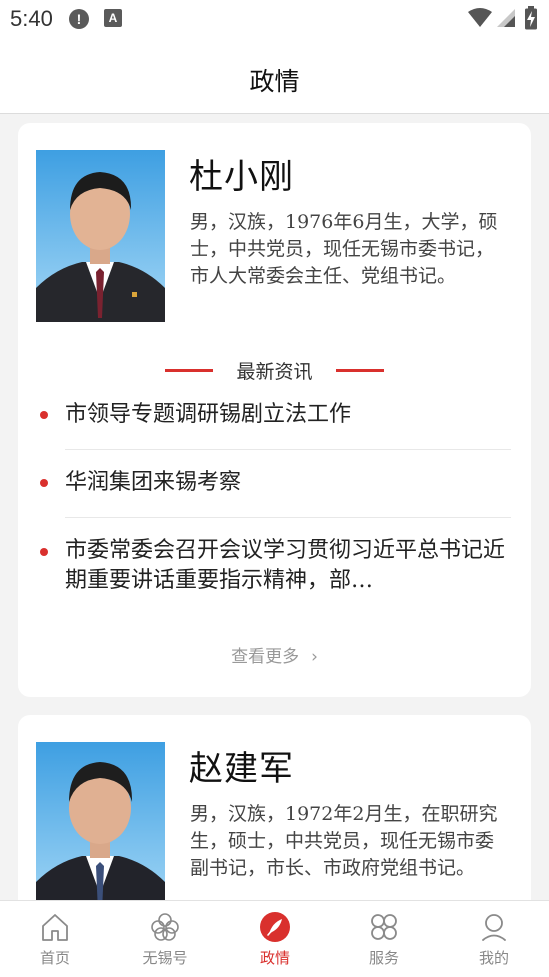 The image size is (549, 977). What do you see at coordinates (274, 428) in the screenshot?
I see `news-item: 市领导专题调研锡剧立法工作` at bounding box center [274, 428].